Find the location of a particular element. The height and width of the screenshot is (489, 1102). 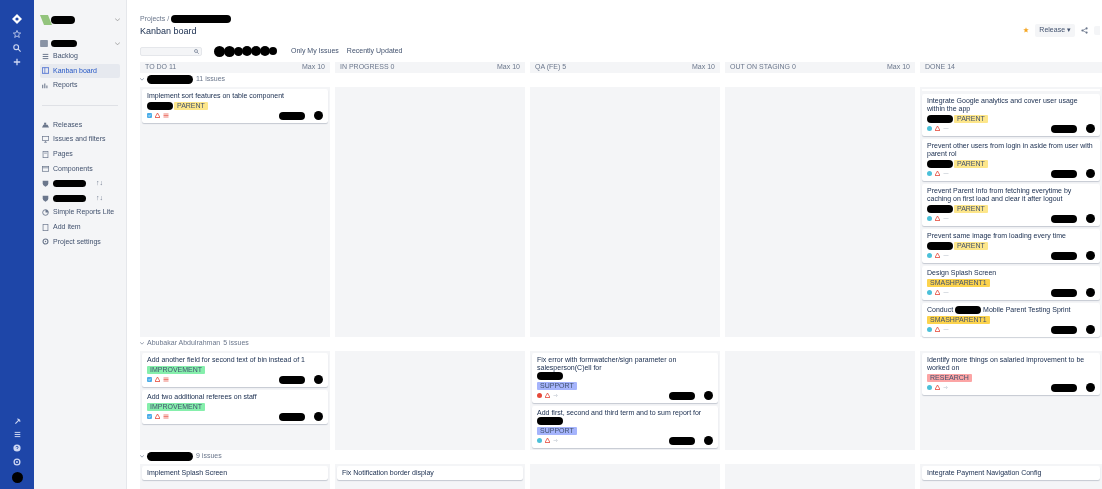

logo-icon is located at coordinates (17, 19).